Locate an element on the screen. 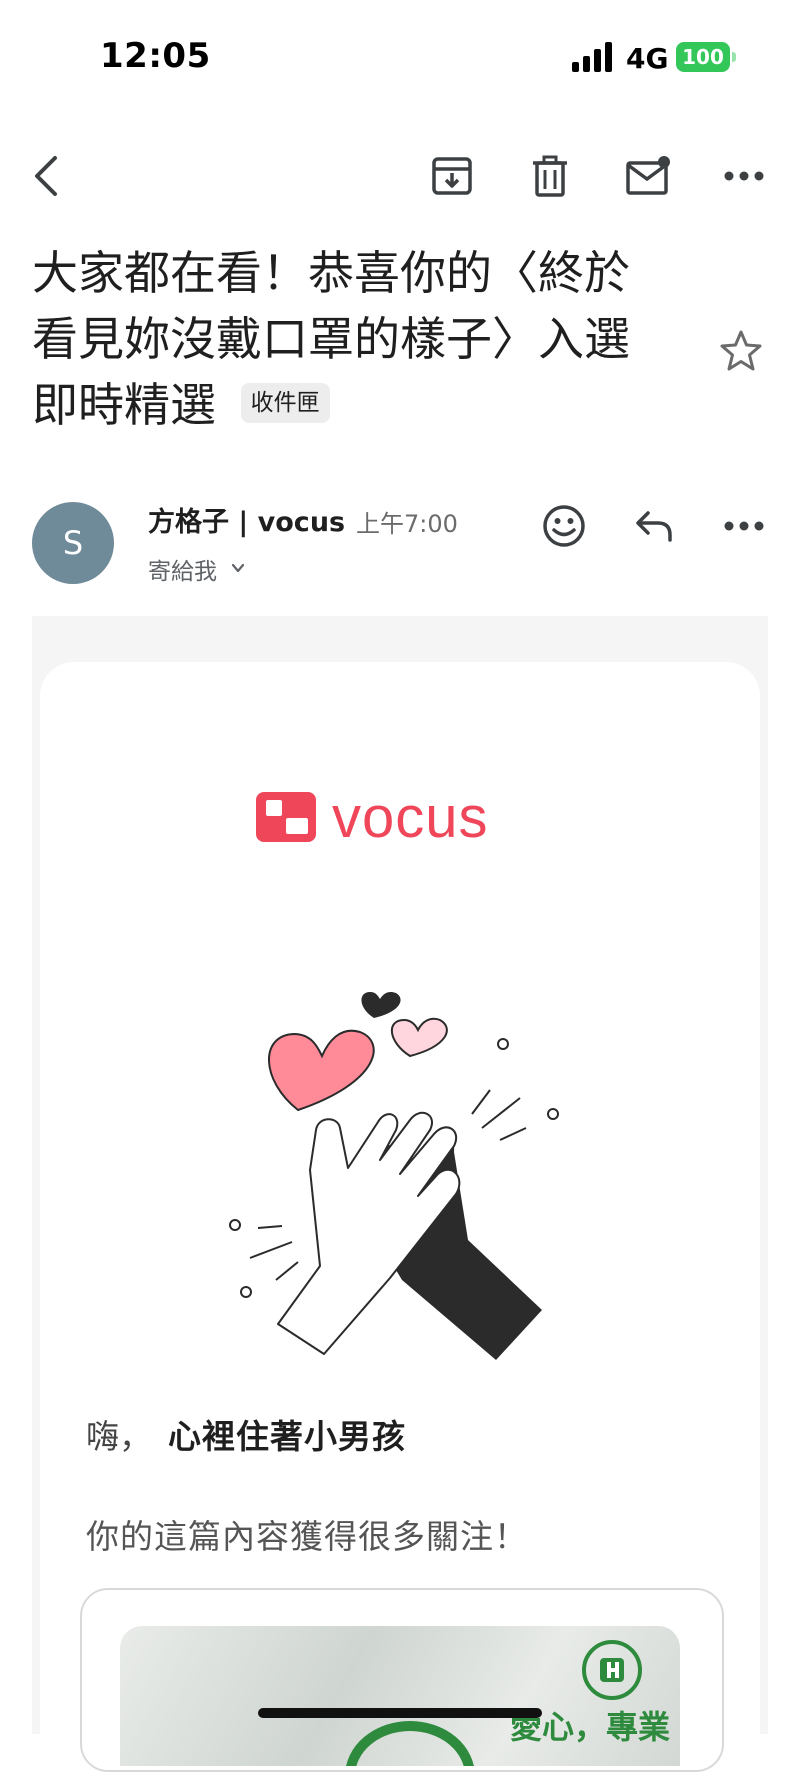 The width and height of the screenshot is (800, 1772). battery-indicator: 100 is located at coordinates (703, 57).